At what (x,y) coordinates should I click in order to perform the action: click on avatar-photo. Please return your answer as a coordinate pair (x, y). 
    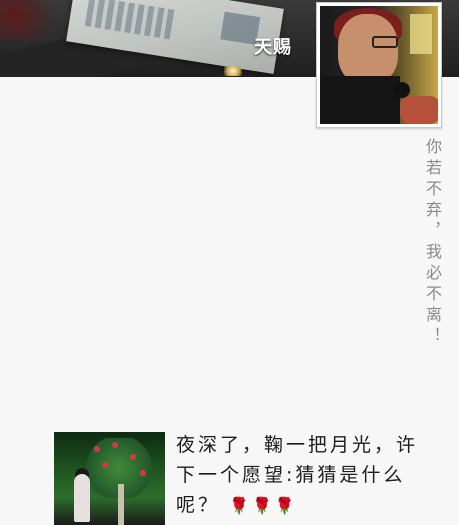
    Looking at the image, I should click on (379, 65).